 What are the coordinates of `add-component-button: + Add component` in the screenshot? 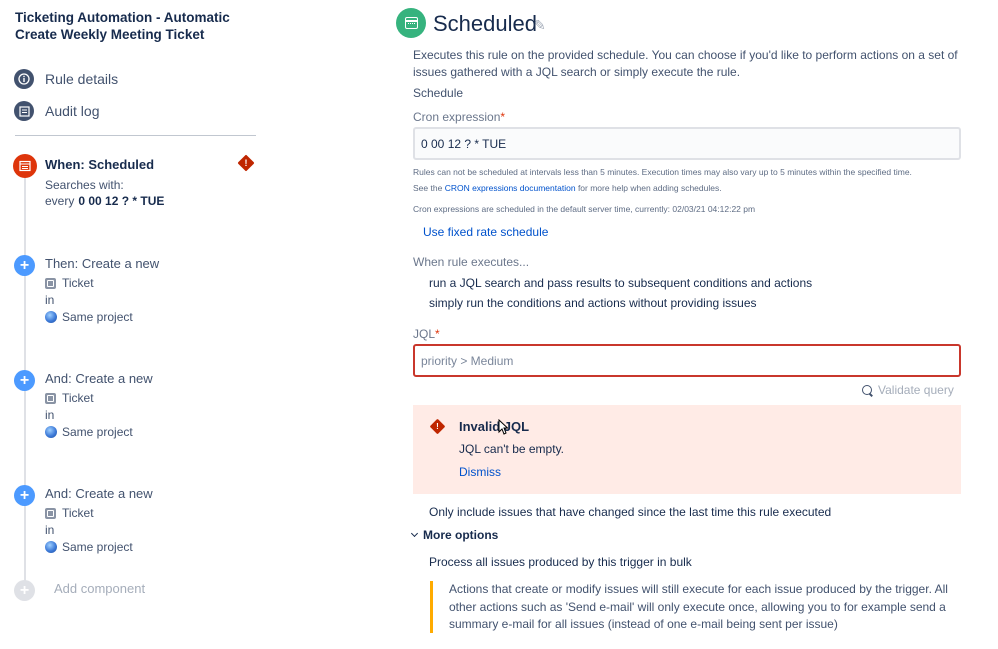 It's located at (114, 591).